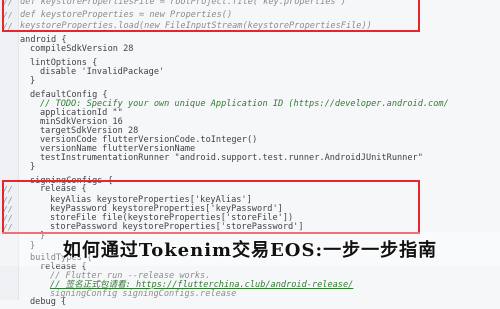  What do you see at coordinates (211, 207) in the screenshot?
I see `highlight-box-signing` at bounding box center [211, 207].